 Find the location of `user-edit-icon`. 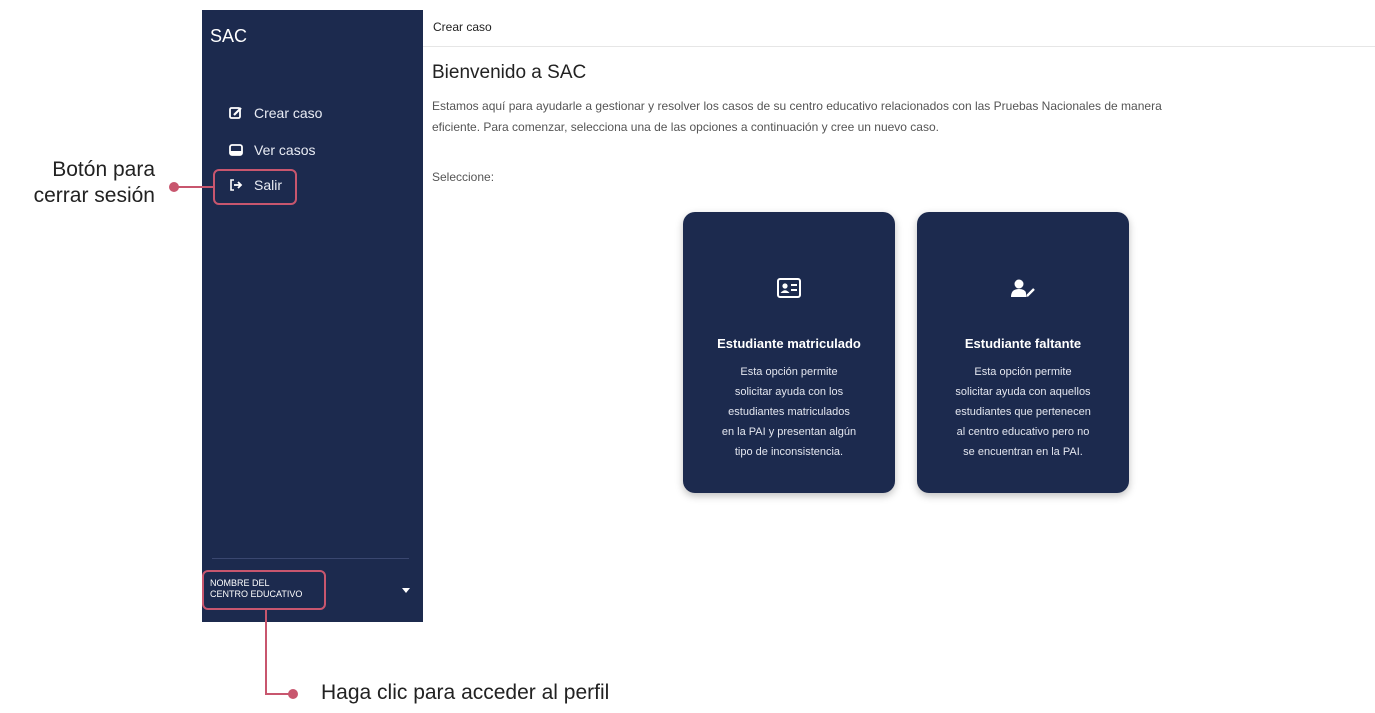

user-edit-icon is located at coordinates (1023, 290).